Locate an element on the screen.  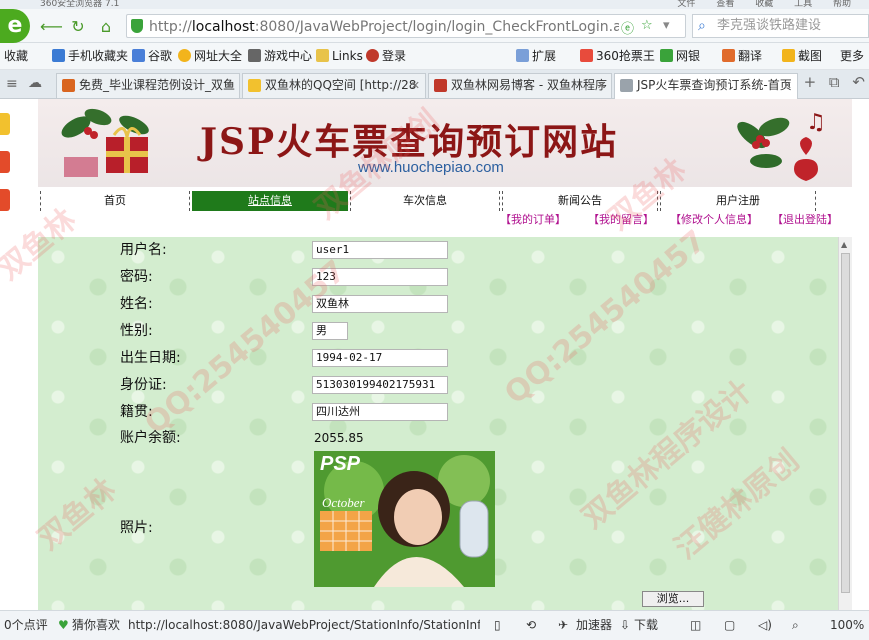
fav-ticket: 360抢票王 is located at coordinates (617, 56).